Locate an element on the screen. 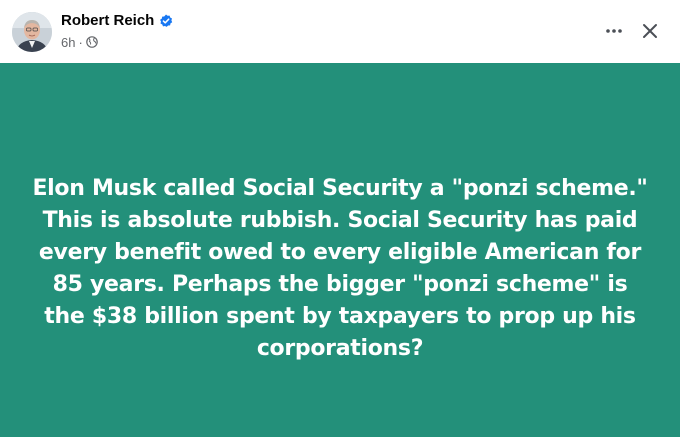 The image size is (680, 437). avatar-photo is located at coordinates (32, 32).